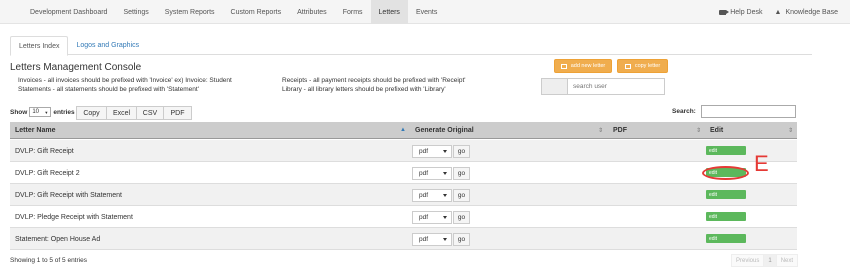  I want to click on table-row: DVLP: Gift Receipt pdf go edit, so click(403, 151).